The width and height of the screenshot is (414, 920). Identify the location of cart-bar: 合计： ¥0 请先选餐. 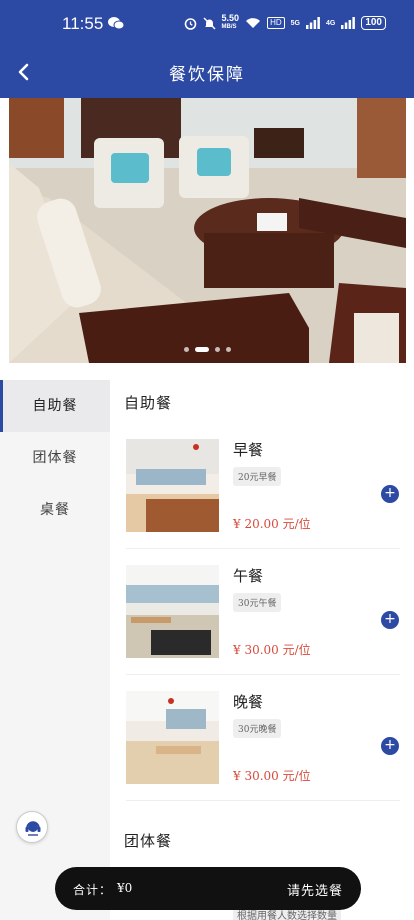
(208, 888).